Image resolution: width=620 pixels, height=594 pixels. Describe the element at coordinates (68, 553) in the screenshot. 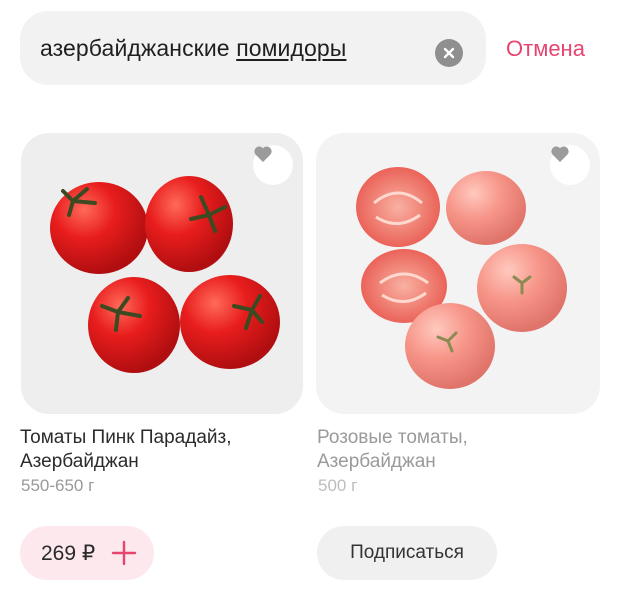

I see `price-label: 269 ₽` at that location.